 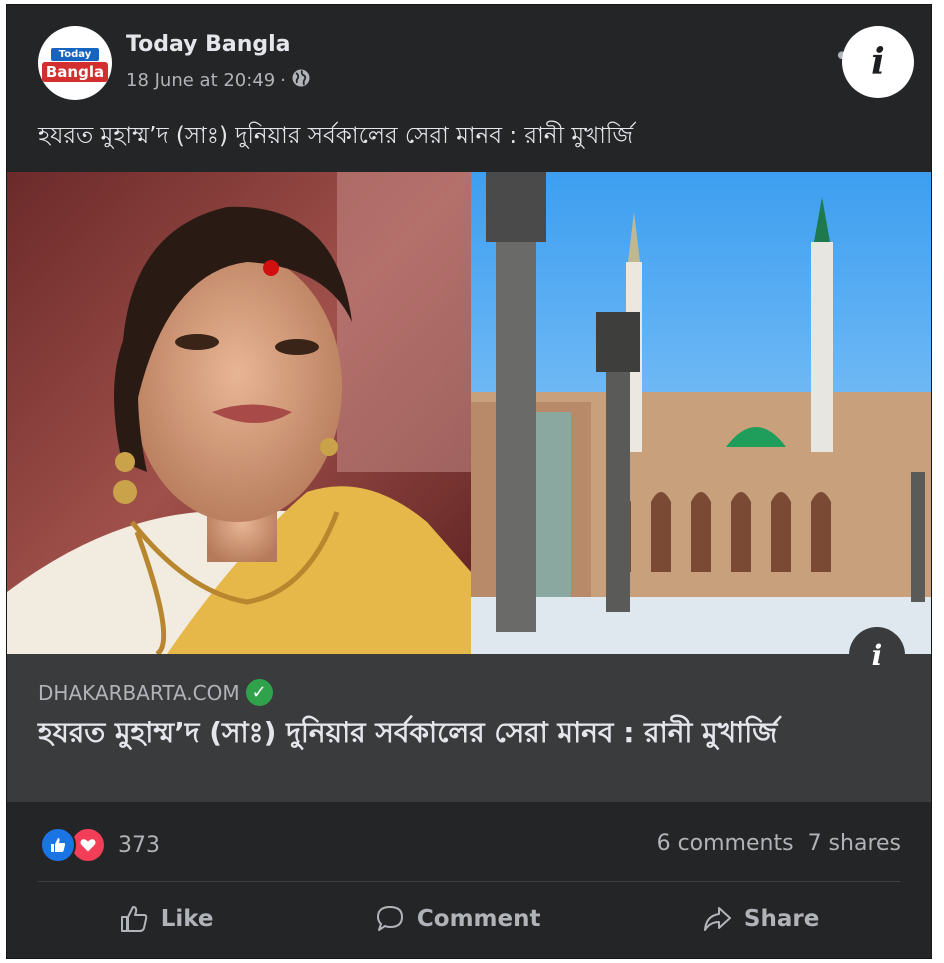 I want to click on post-meta: 18 June at 20:49 ·, so click(x=218, y=80).